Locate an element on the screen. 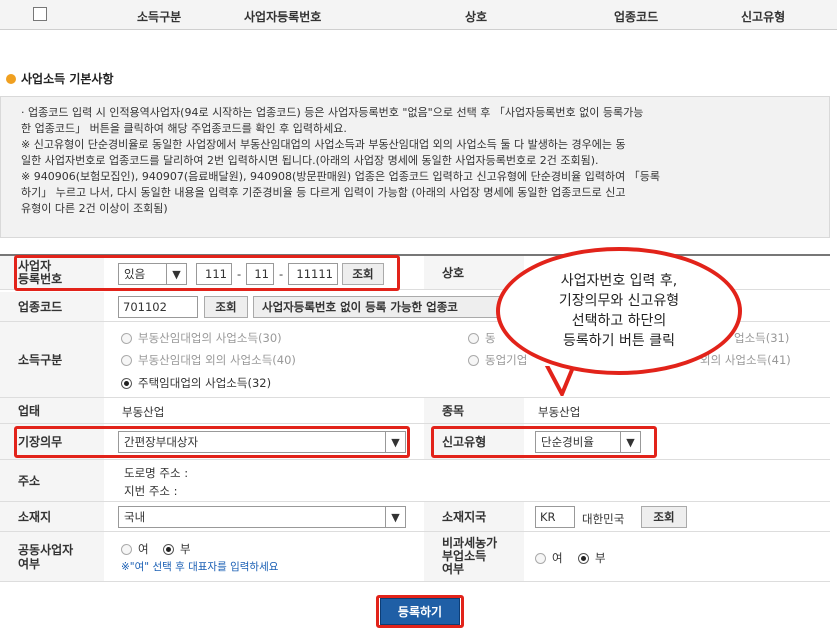 The height and width of the screenshot is (639, 837). bullet-icon is located at coordinates (11, 79).